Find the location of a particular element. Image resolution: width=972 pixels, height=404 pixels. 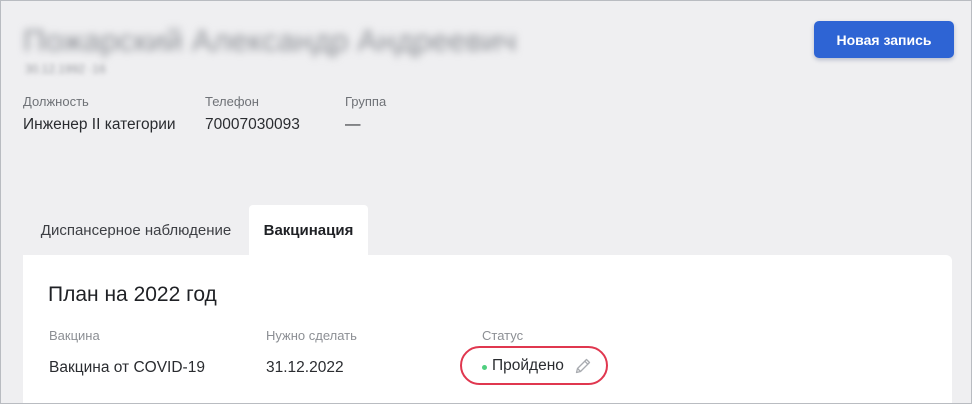

phone-value: 70007030093 is located at coordinates (252, 124).